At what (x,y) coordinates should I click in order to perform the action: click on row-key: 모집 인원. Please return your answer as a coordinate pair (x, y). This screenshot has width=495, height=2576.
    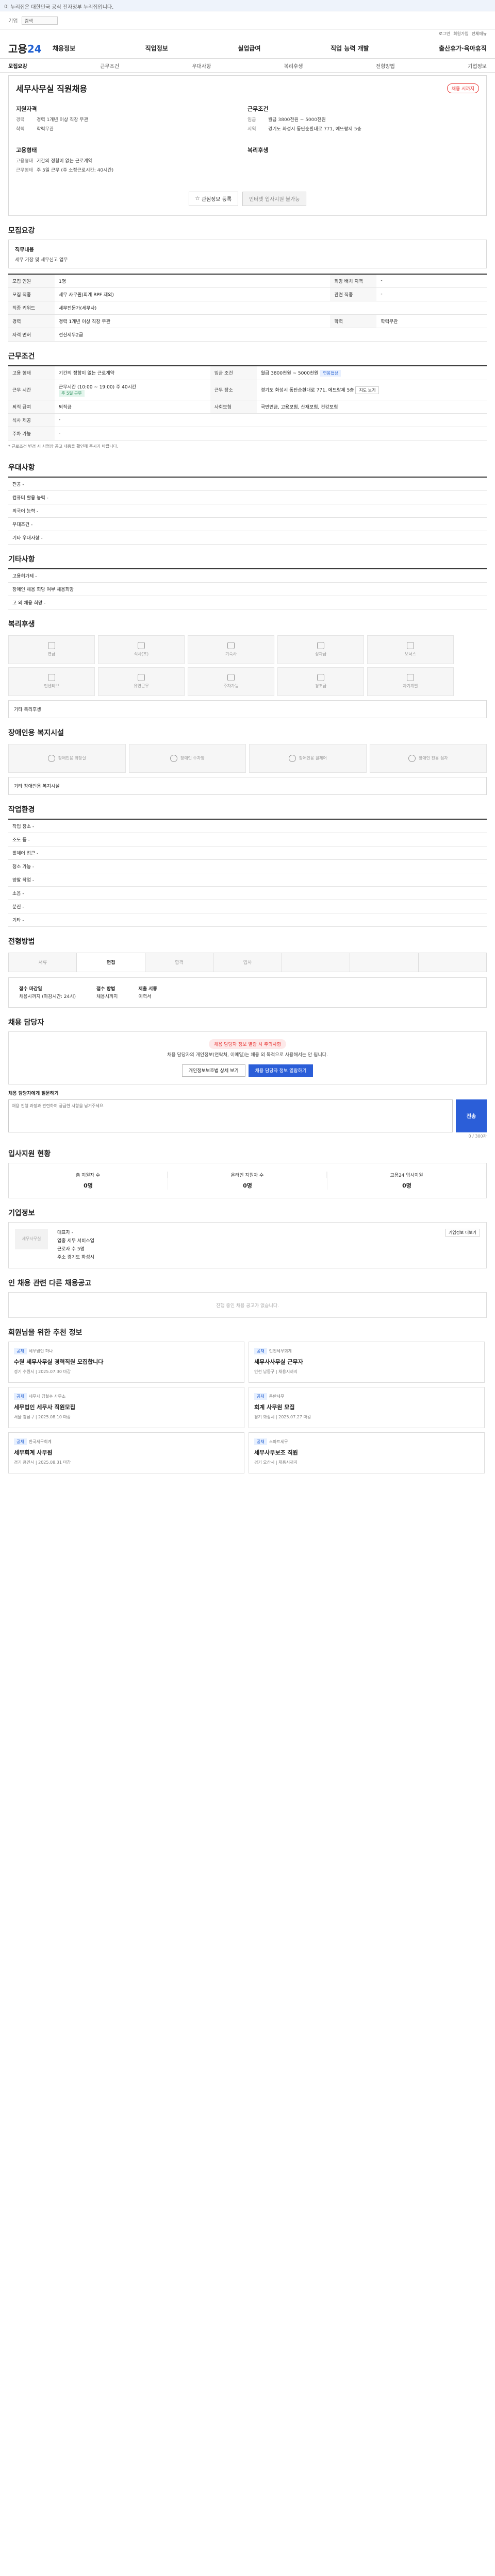
    Looking at the image, I should click on (31, 281).